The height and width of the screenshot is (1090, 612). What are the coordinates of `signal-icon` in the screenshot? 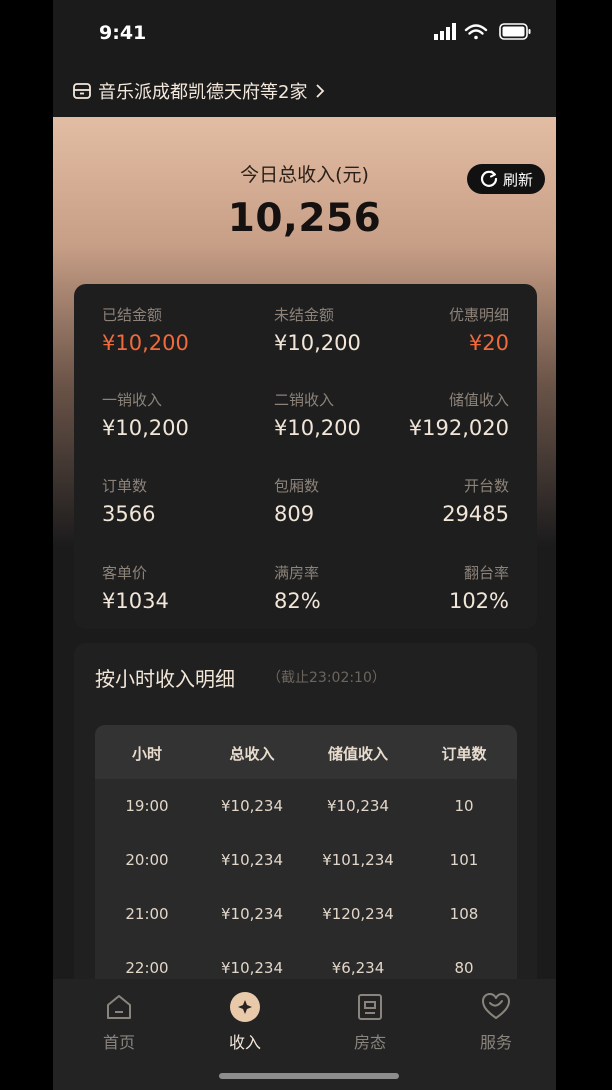 It's located at (445, 31).